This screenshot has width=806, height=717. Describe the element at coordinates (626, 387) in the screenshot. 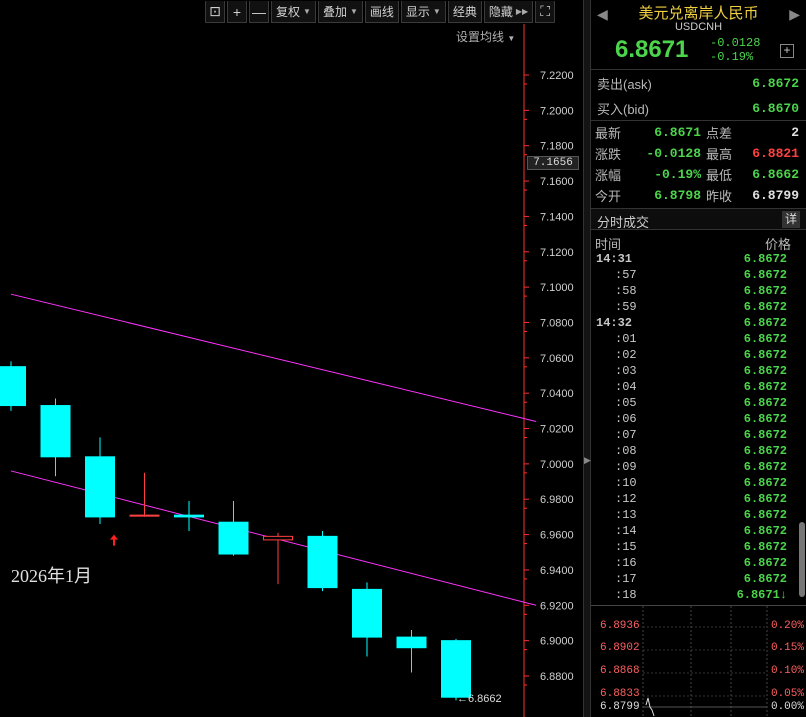

I see `trade-time: :04` at that location.